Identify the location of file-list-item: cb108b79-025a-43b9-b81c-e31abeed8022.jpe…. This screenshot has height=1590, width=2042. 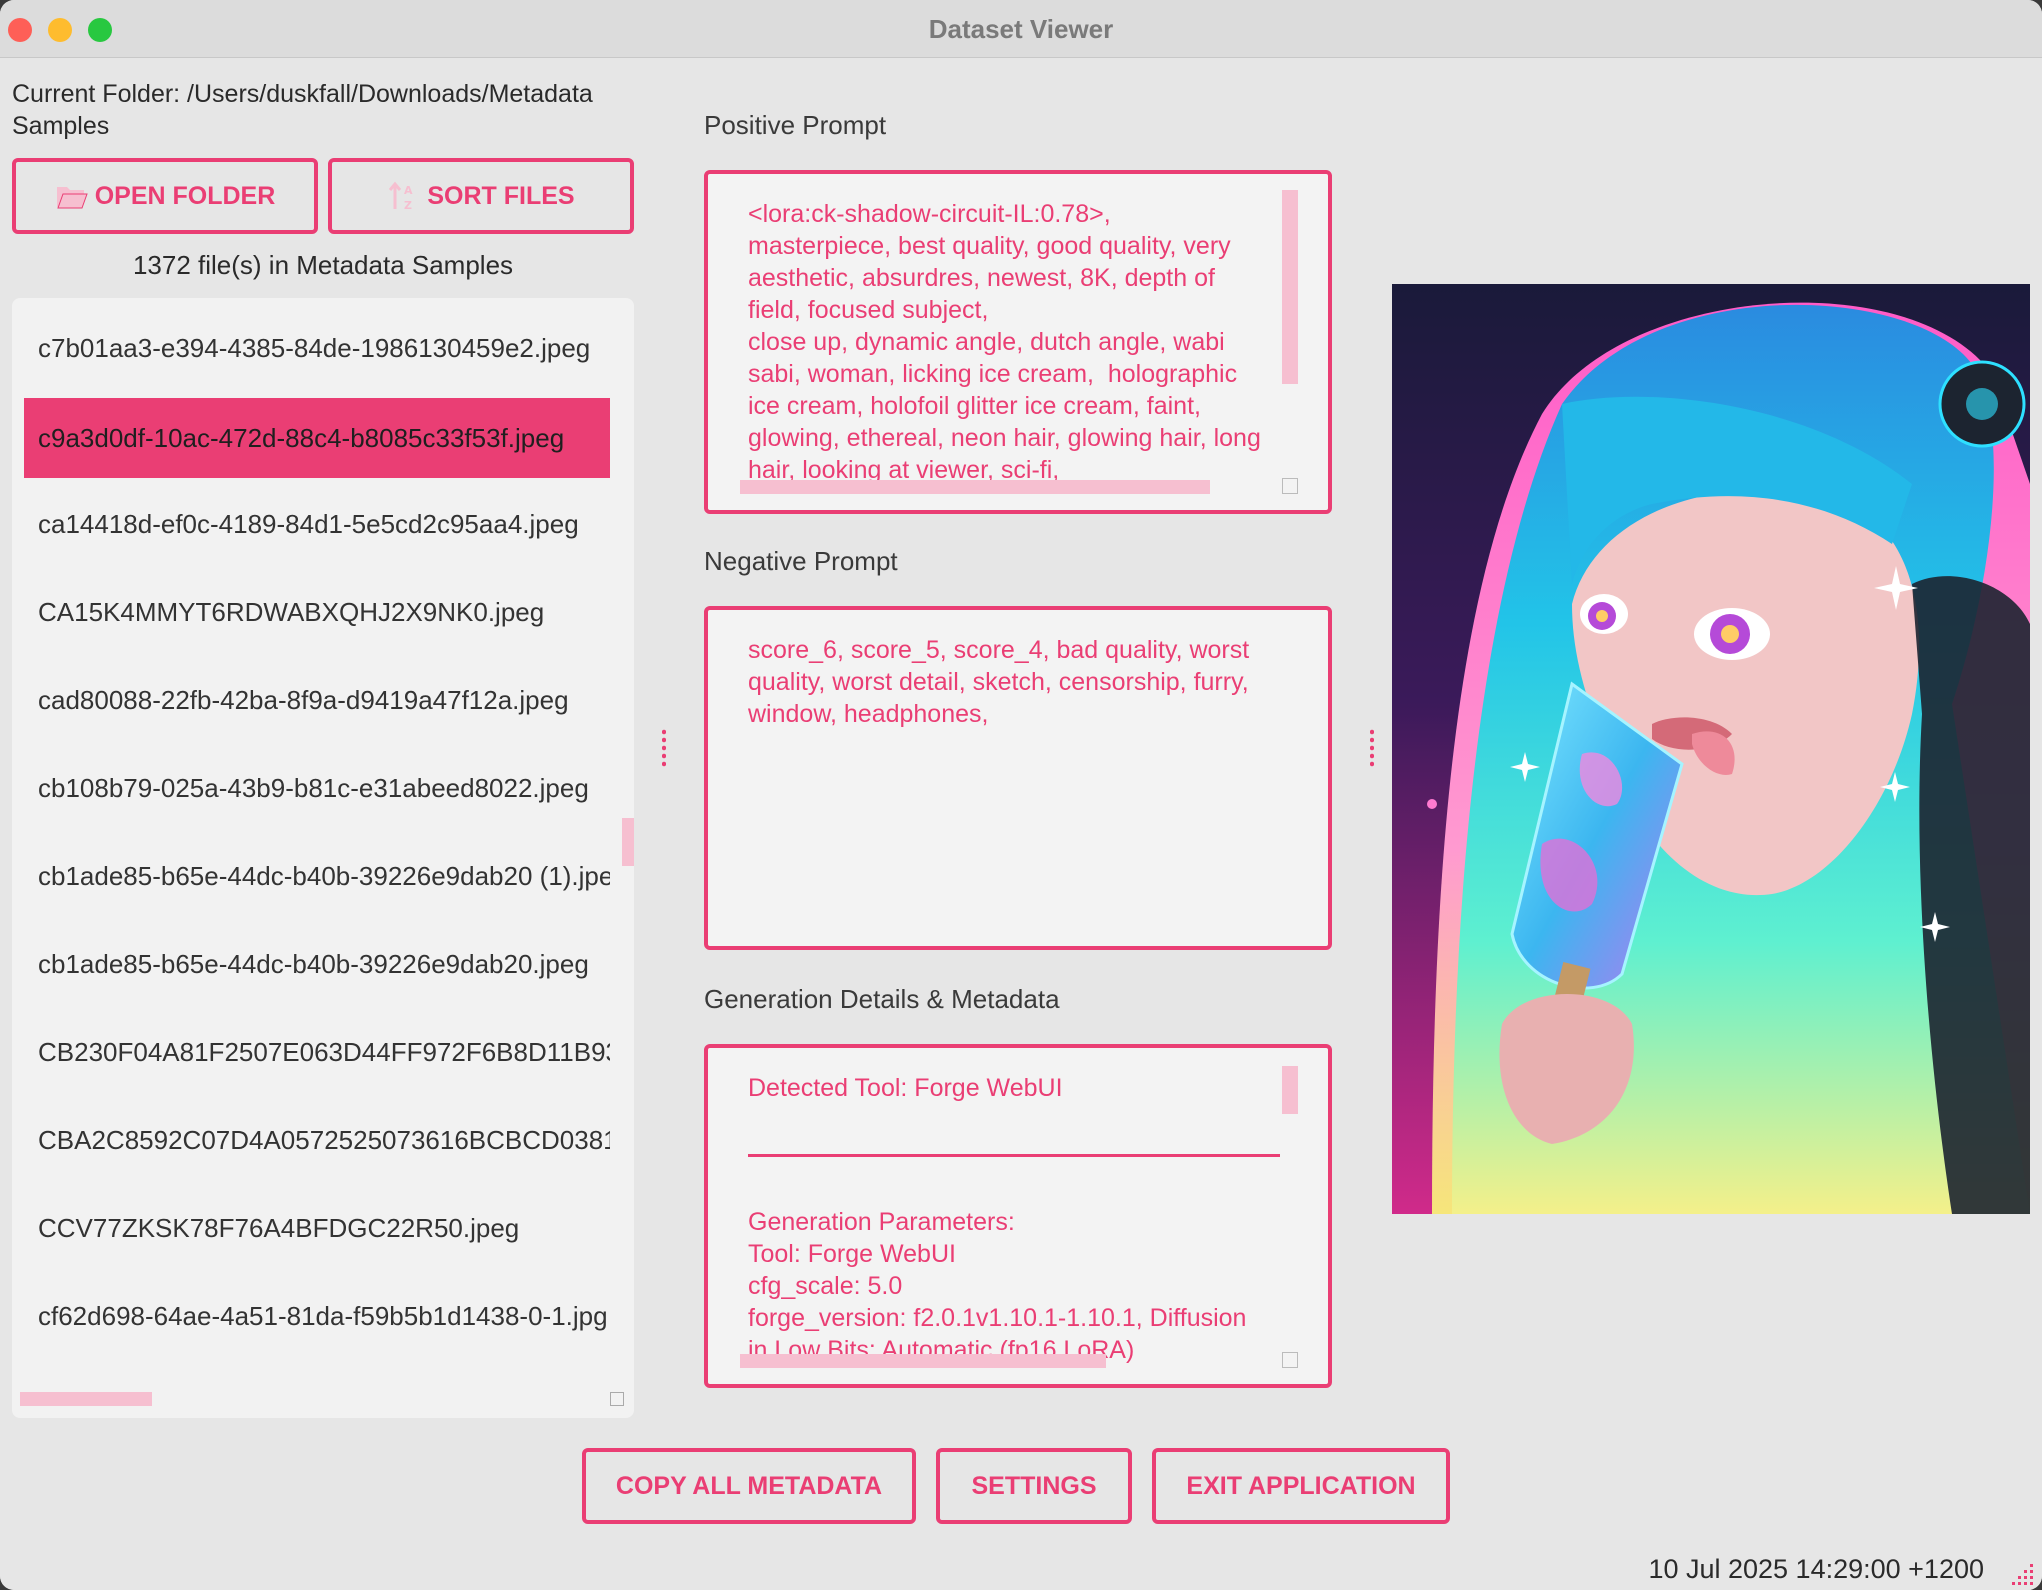
(317, 788).